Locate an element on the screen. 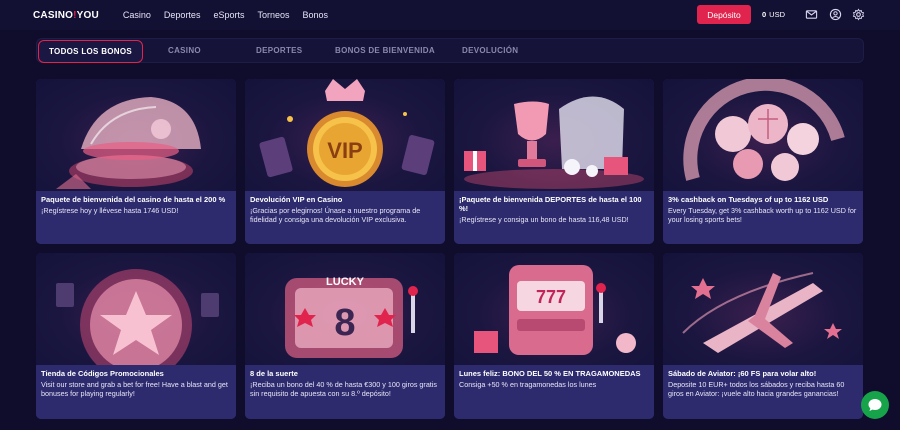 The width and height of the screenshot is (900, 430). roulette-dome-illustration is located at coordinates (136, 135).